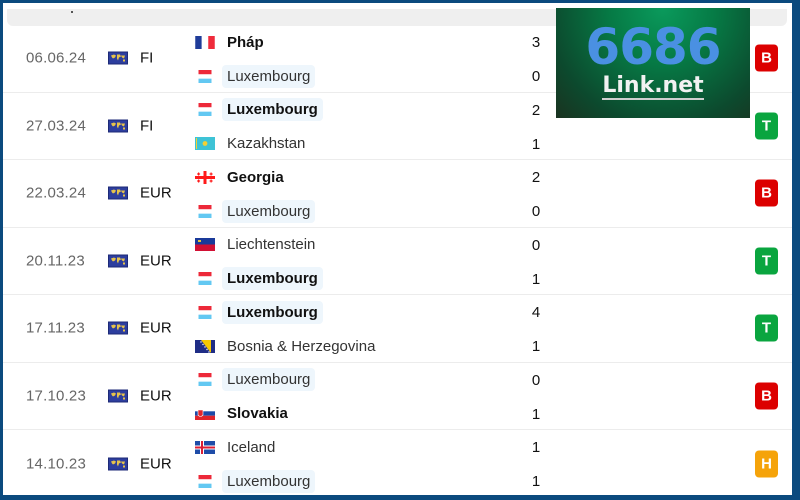 This screenshot has width=800, height=500. Describe the element at coordinates (301, 346) in the screenshot. I see `away-team-name: Bosnia & Herzegovina` at that location.